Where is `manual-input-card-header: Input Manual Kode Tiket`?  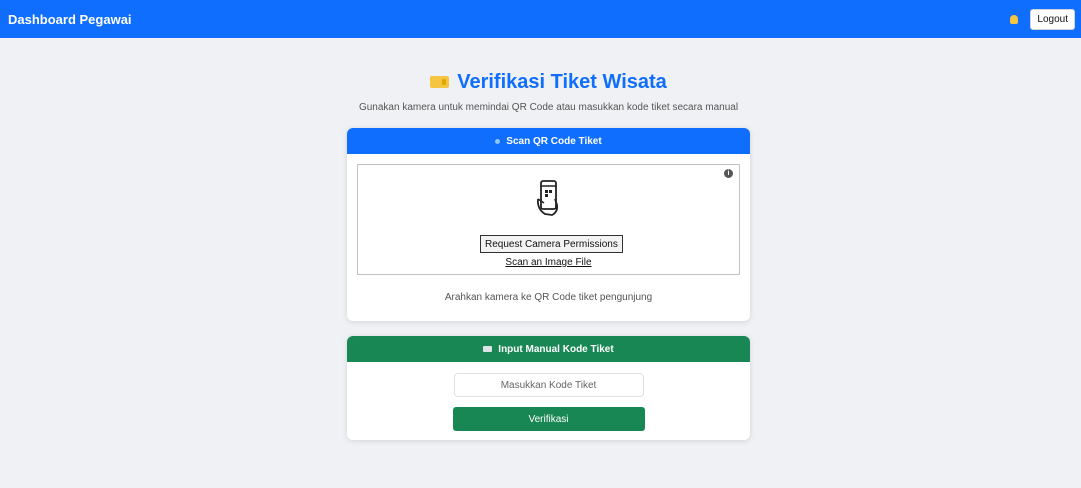
manual-input-card-header: Input Manual Kode Tiket is located at coordinates (548, 349).